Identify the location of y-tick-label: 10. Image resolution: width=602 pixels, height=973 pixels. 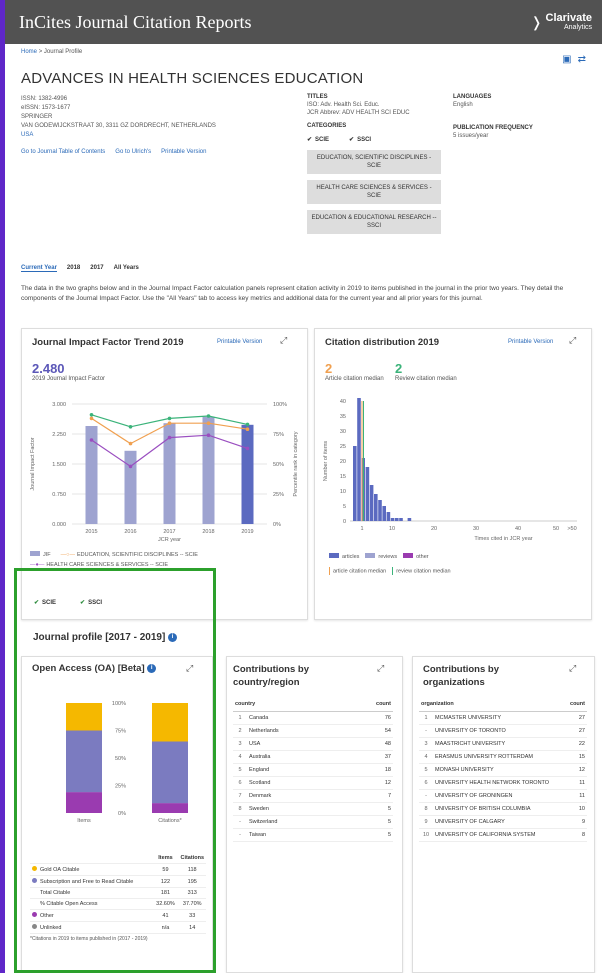
(343, 492).